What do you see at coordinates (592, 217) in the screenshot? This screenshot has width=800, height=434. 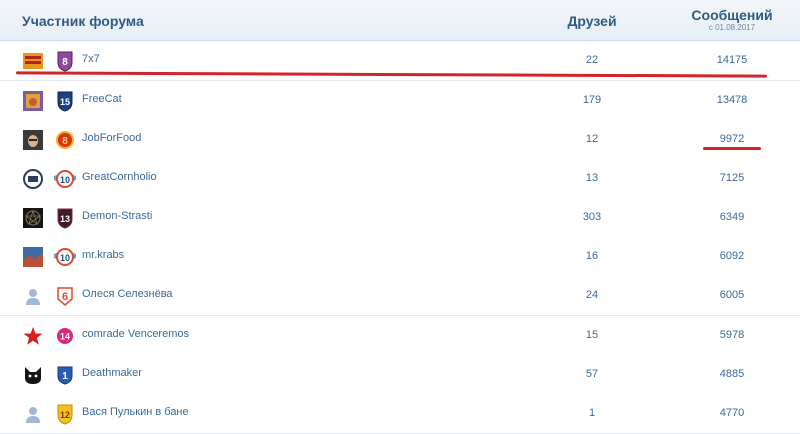 I see `friends-count: 303` at bounding box center [592, 217].